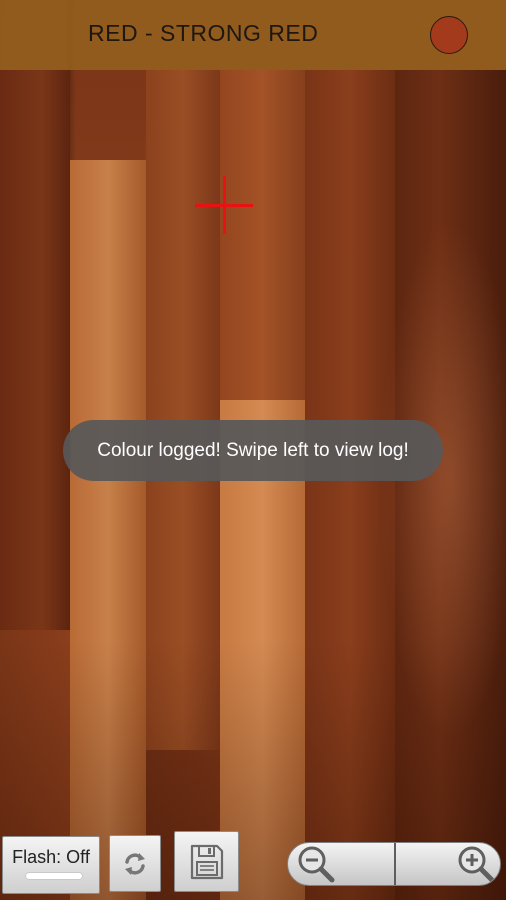  I want to click on zoom-out-icon, so click(341, 864).